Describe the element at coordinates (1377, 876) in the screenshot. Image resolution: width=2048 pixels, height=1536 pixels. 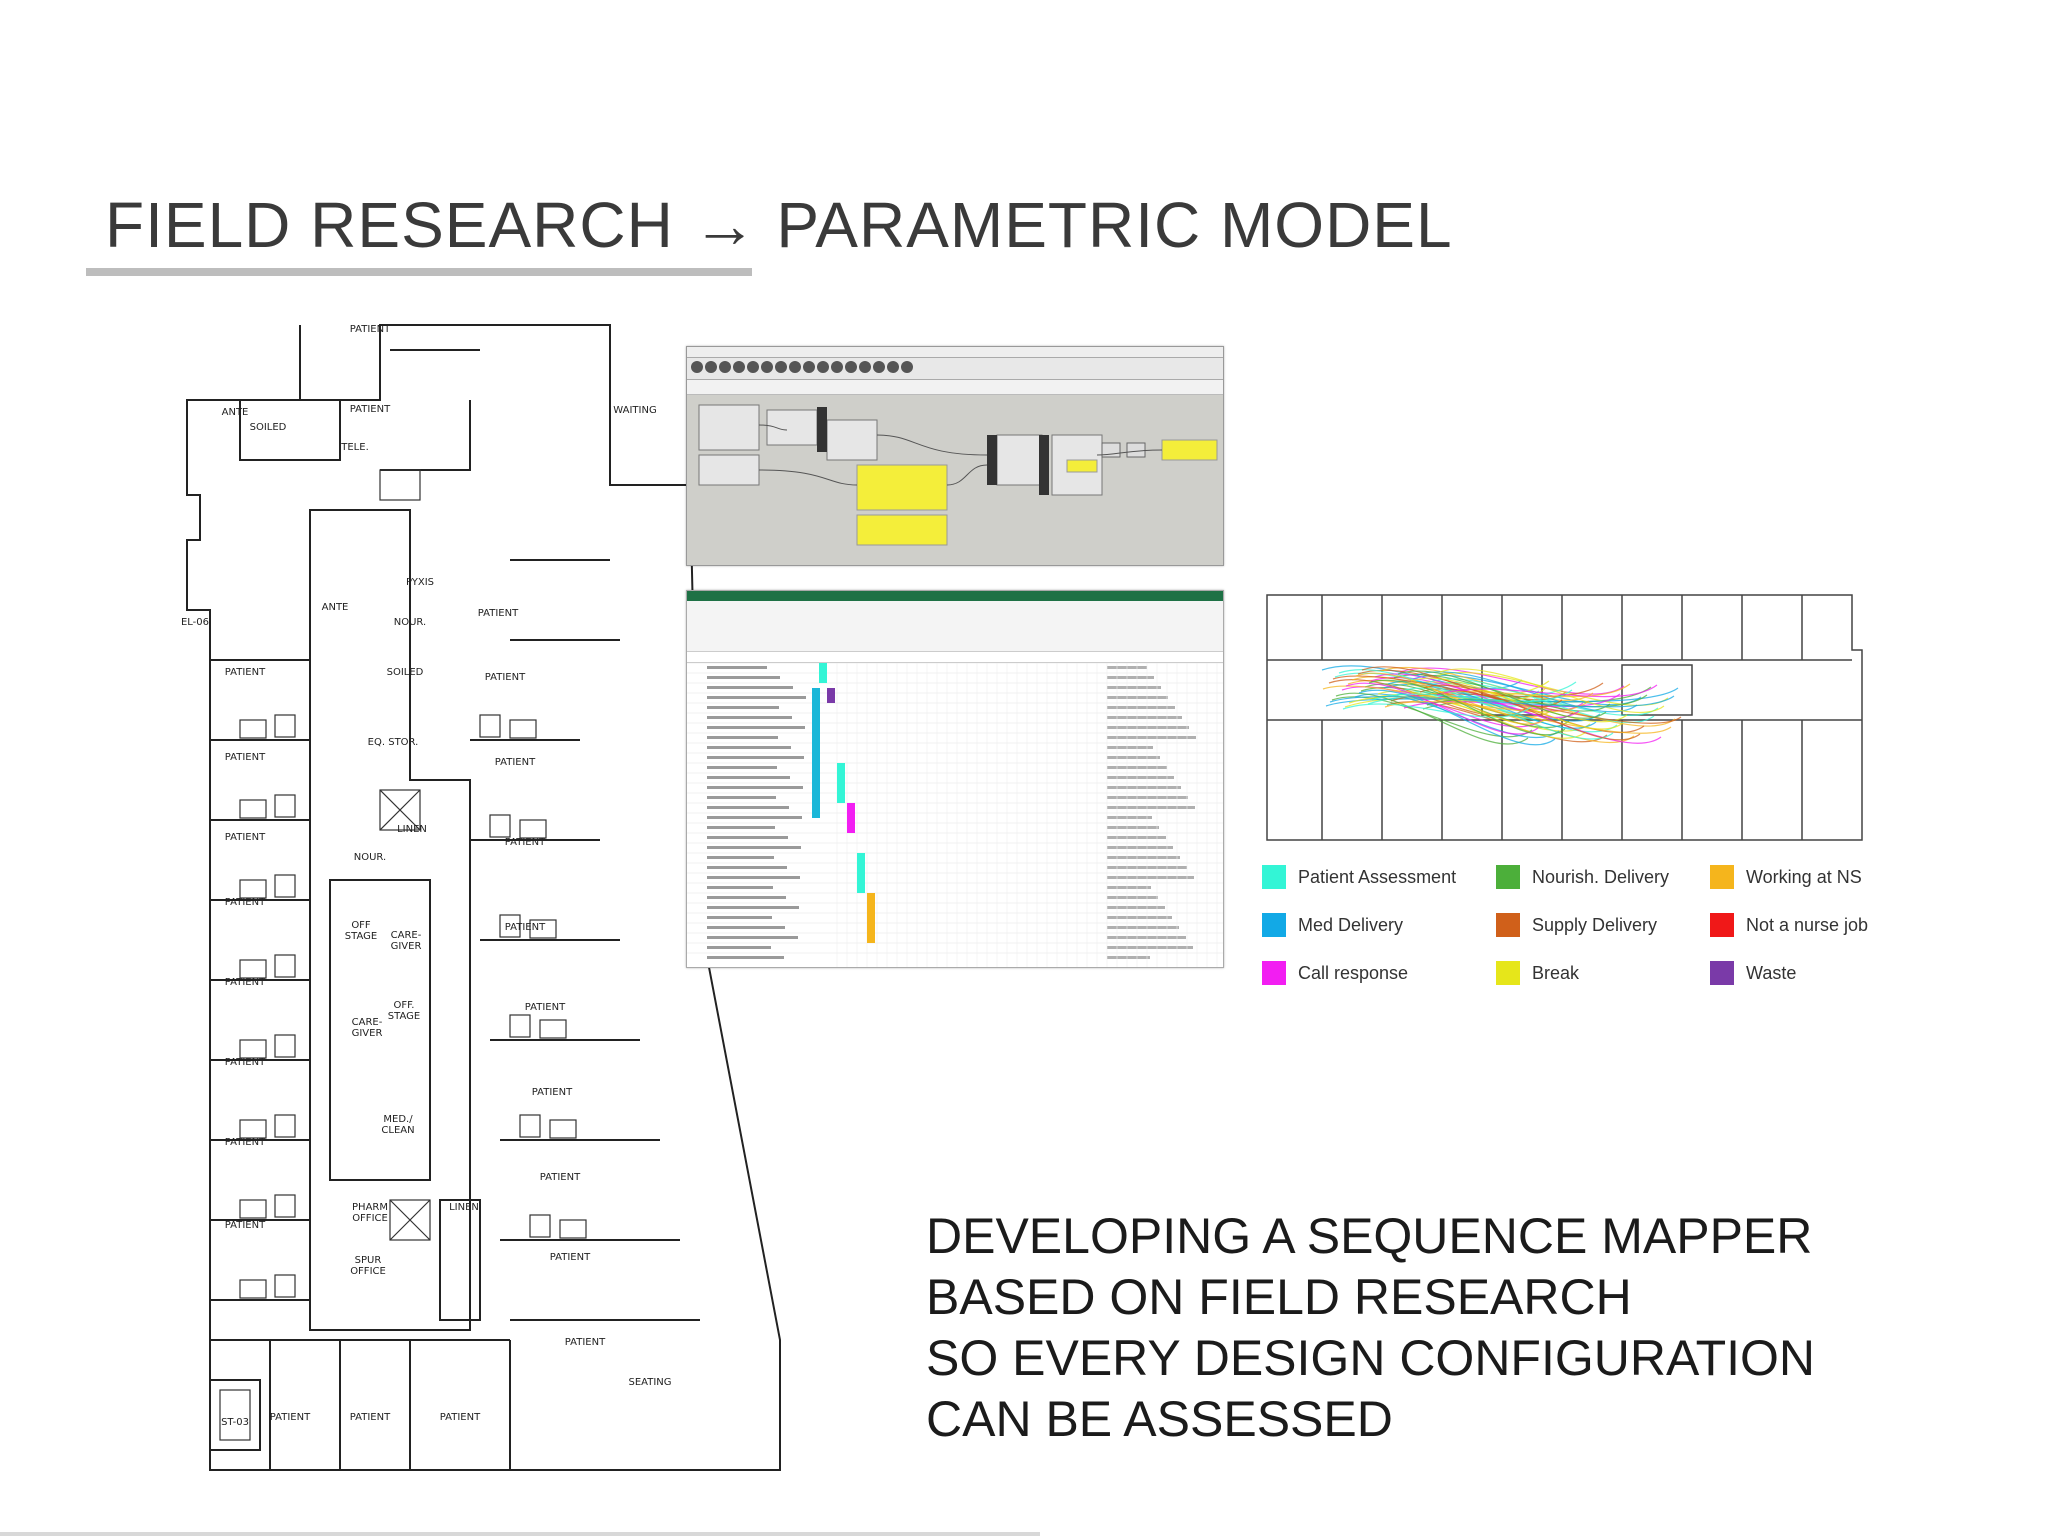
I see `legend-label: Patient Assessment` at that location.